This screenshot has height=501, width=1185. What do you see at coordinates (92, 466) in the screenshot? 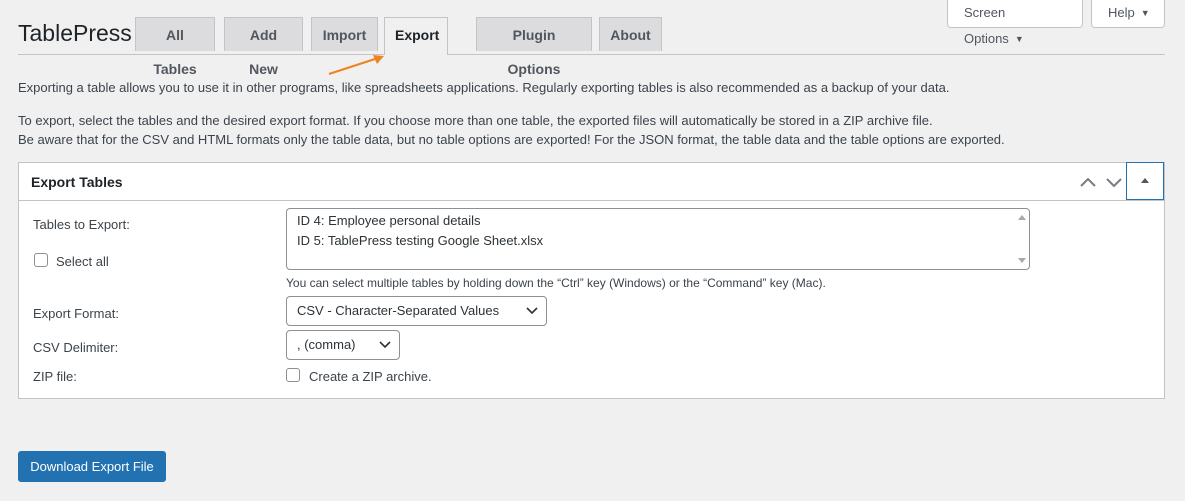
I see `download-export-file-button: Download Export File` at bounding box center [92, 466].